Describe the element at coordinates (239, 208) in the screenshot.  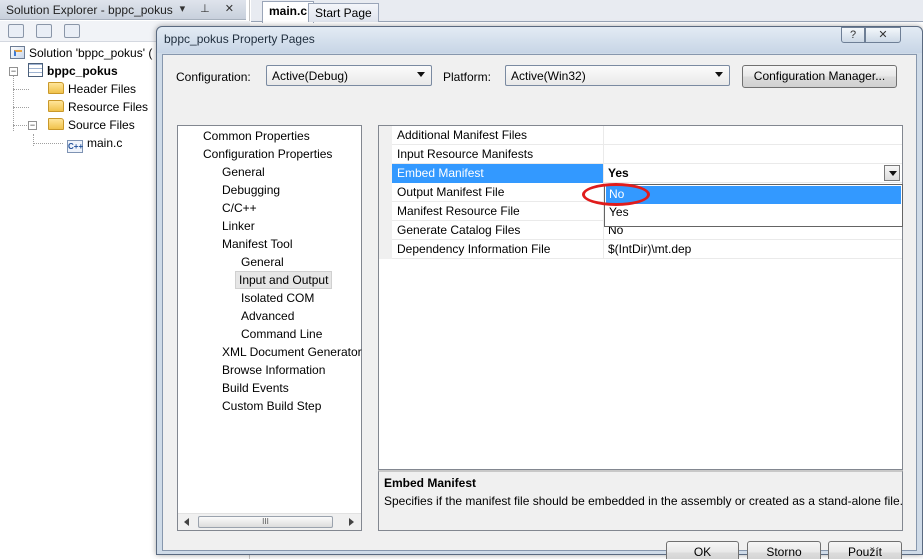
I see `tree-item-c-cpp: C/C++` at that location.